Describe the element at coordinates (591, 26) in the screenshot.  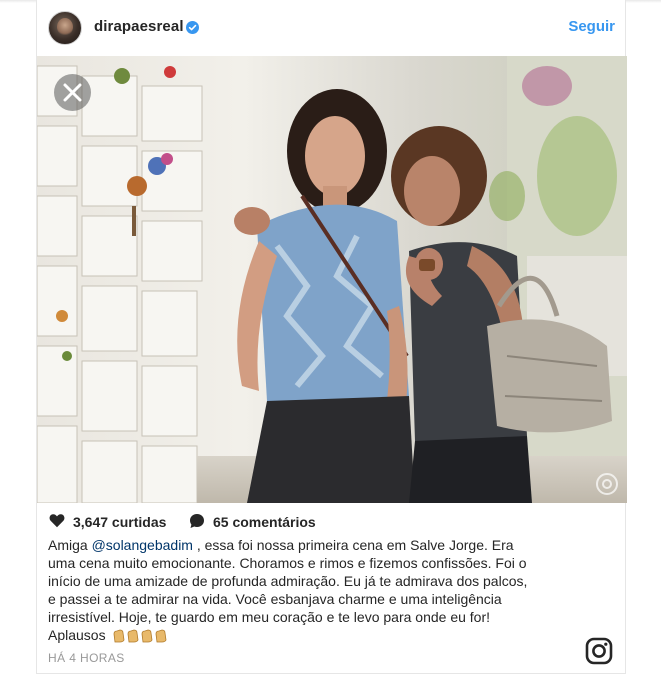
I see `follow-button: Seguir` at that location.